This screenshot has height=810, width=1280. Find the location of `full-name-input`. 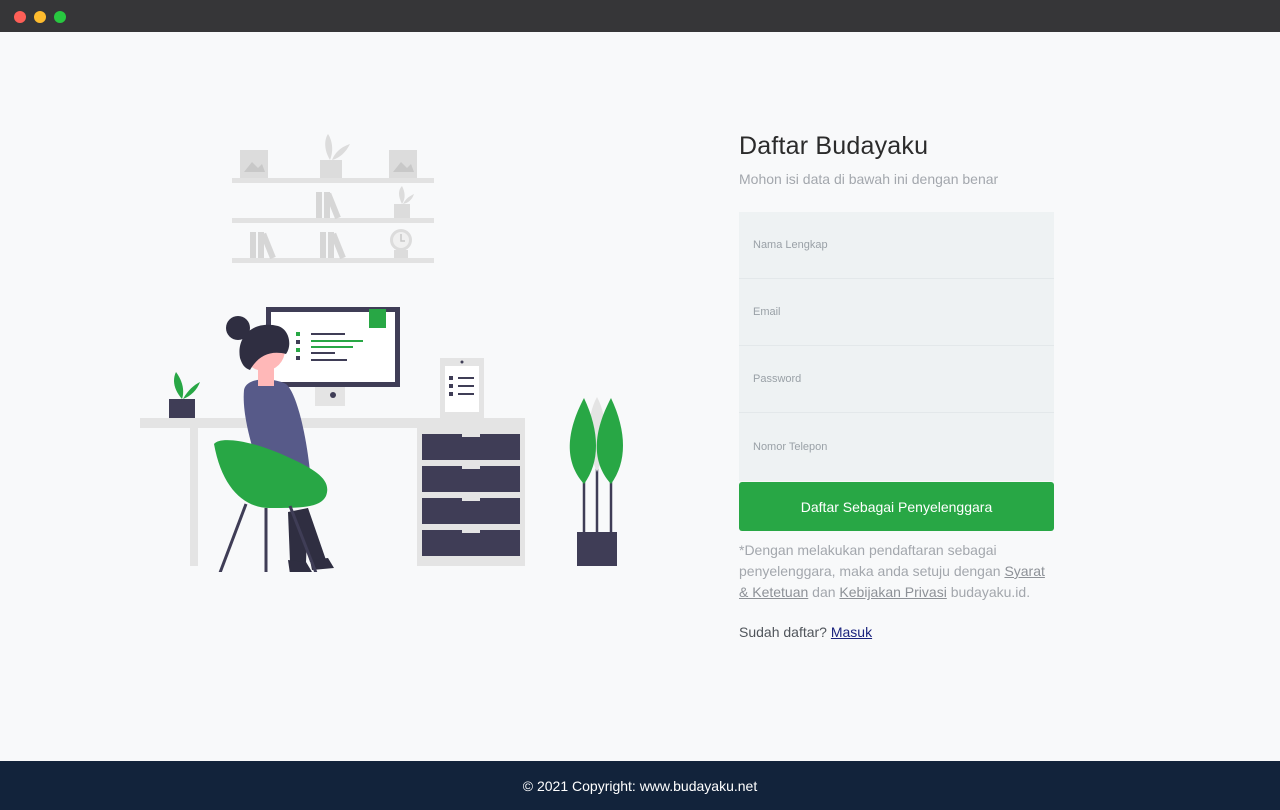

full-name-input is located at coordinates (896, 245).